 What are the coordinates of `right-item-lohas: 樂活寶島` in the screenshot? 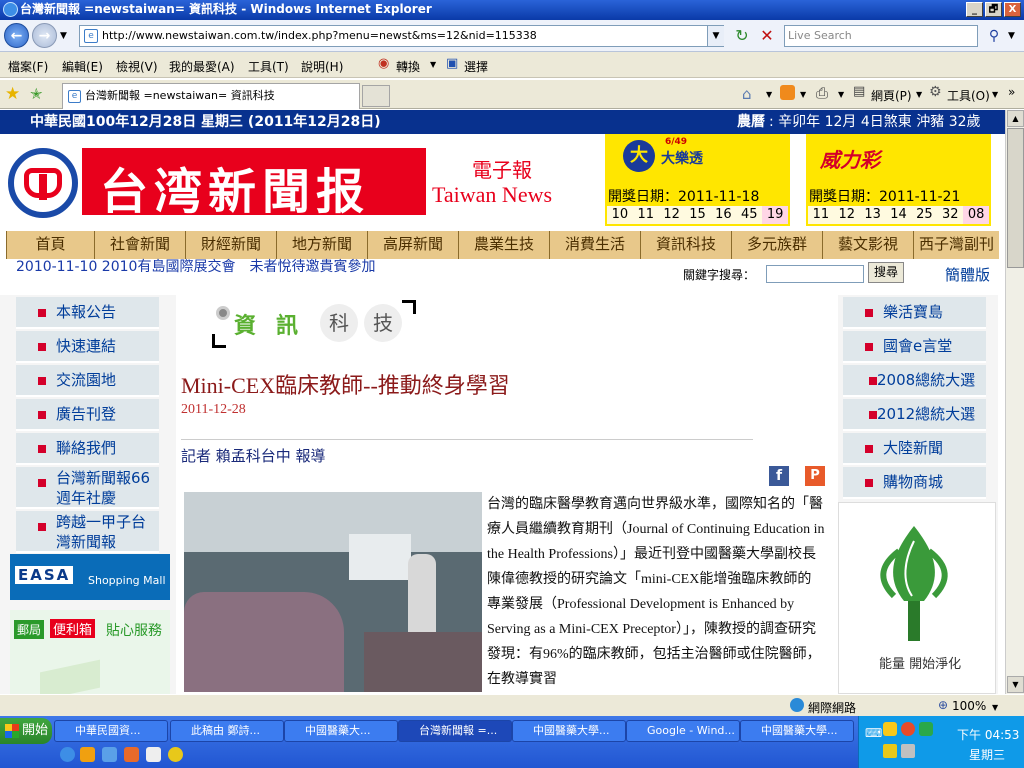 It's located at (914, 313).